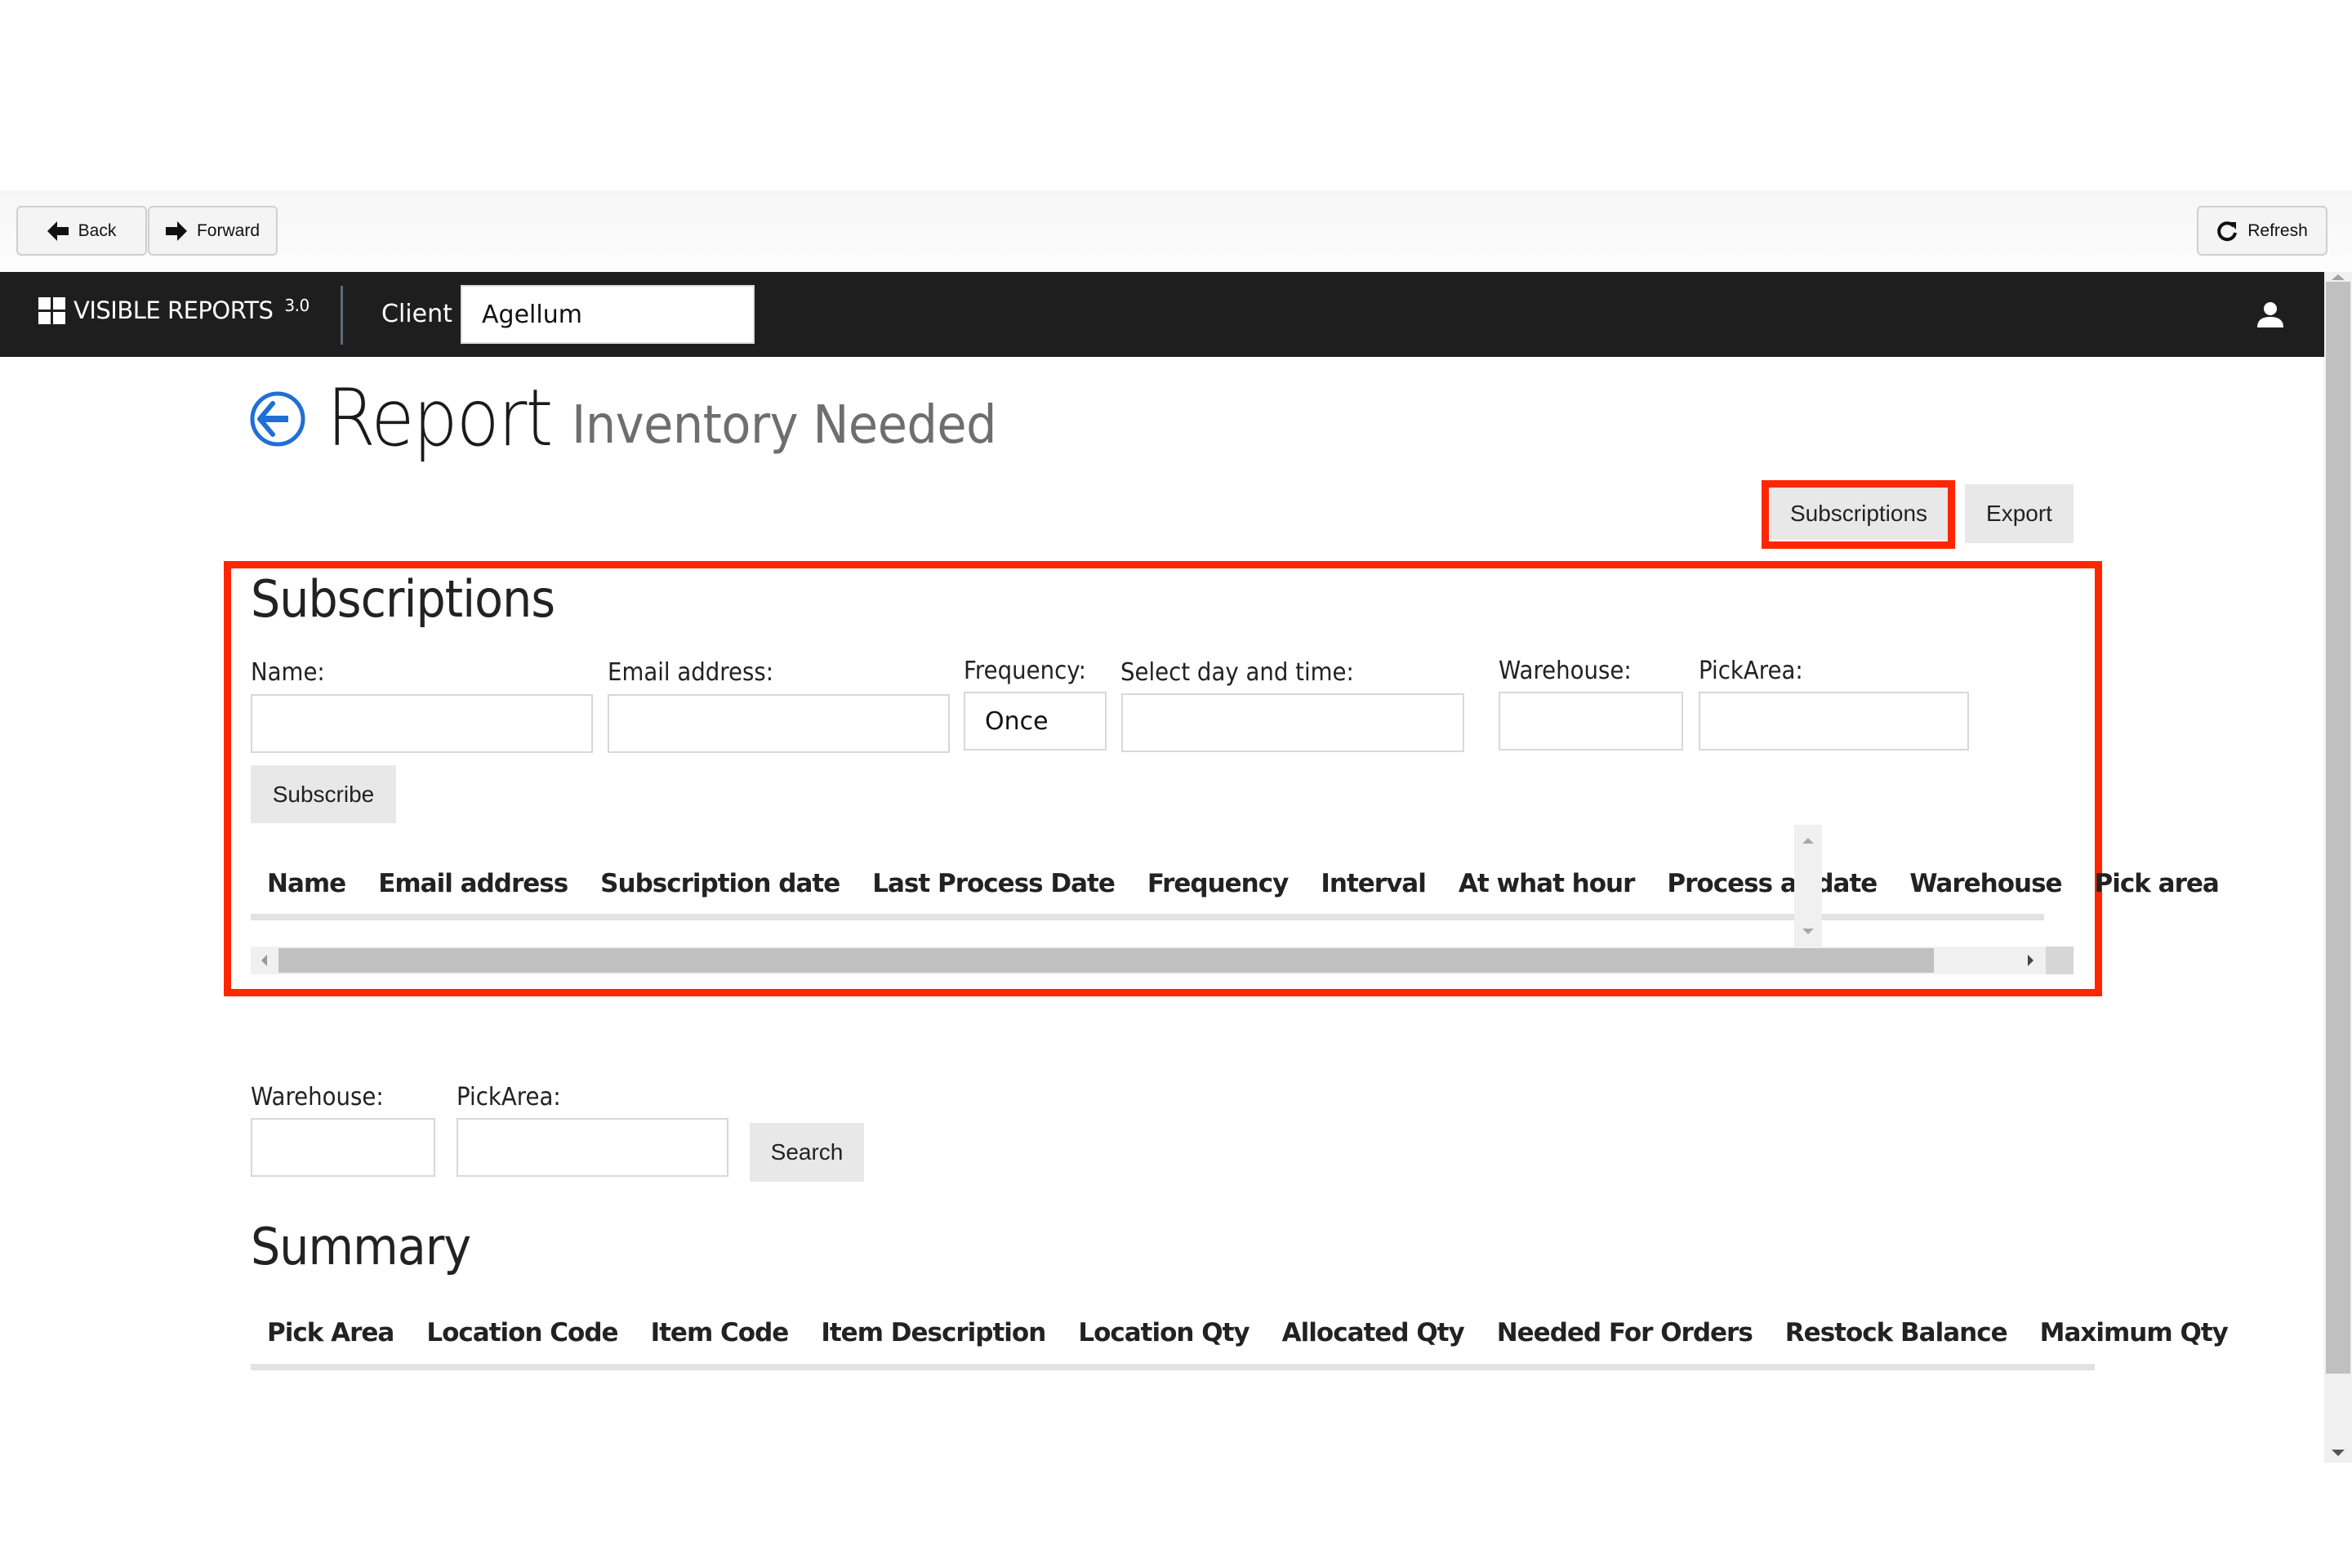  I want to click on forward-button: Forward, so click(213, 231).